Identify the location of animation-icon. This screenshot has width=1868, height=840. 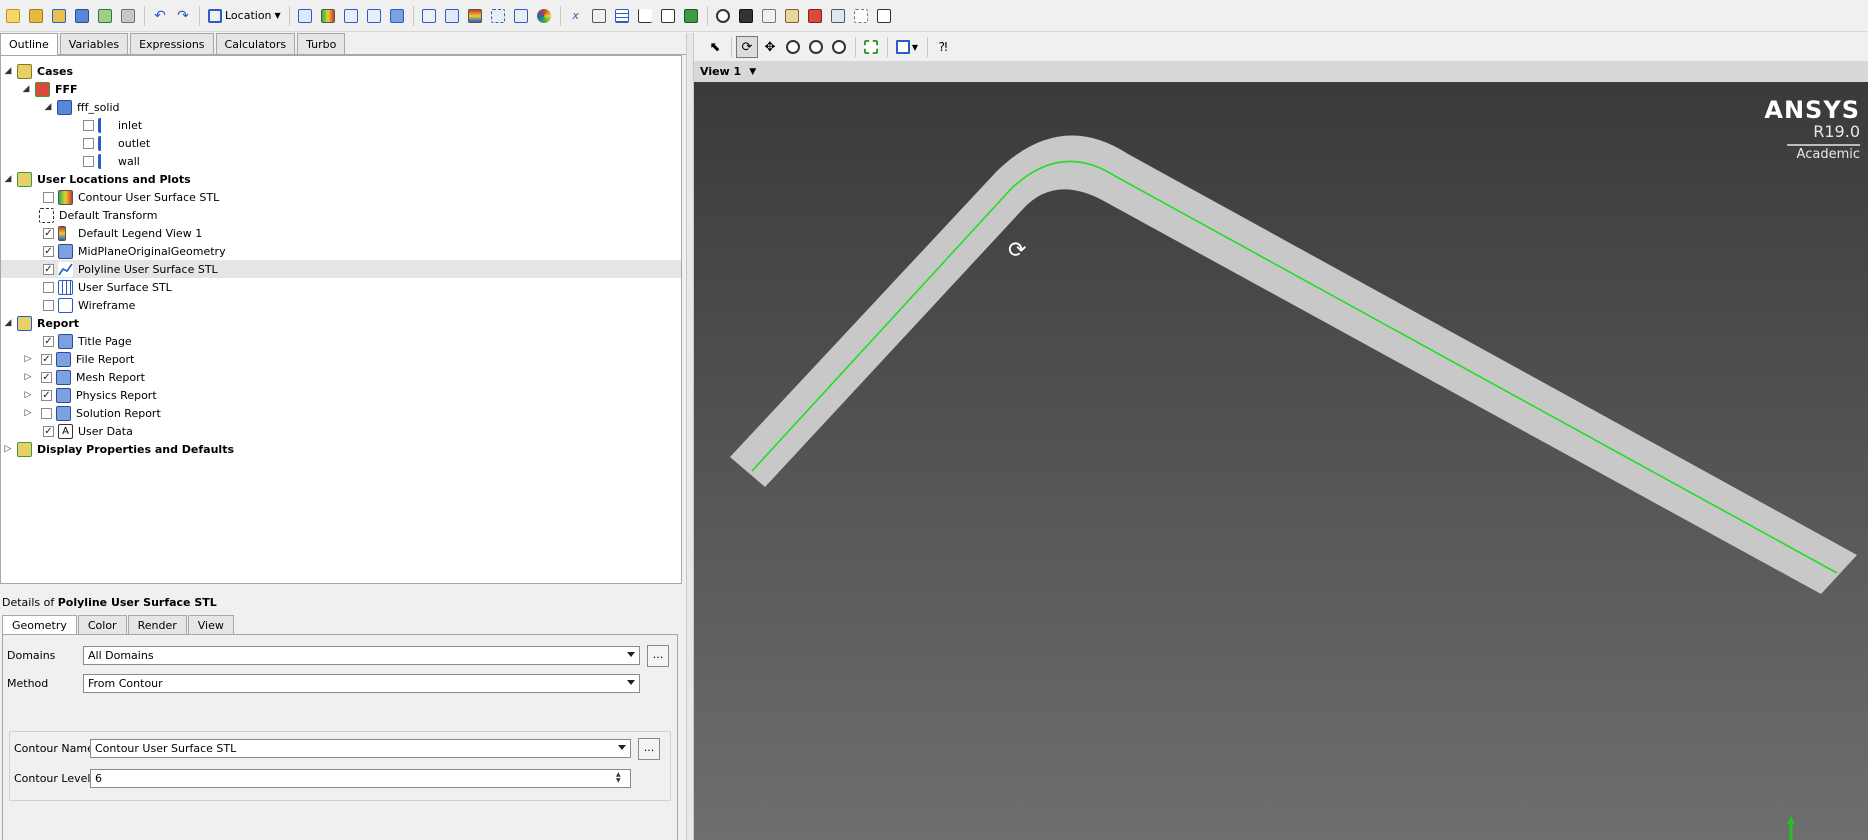
(746, 16).